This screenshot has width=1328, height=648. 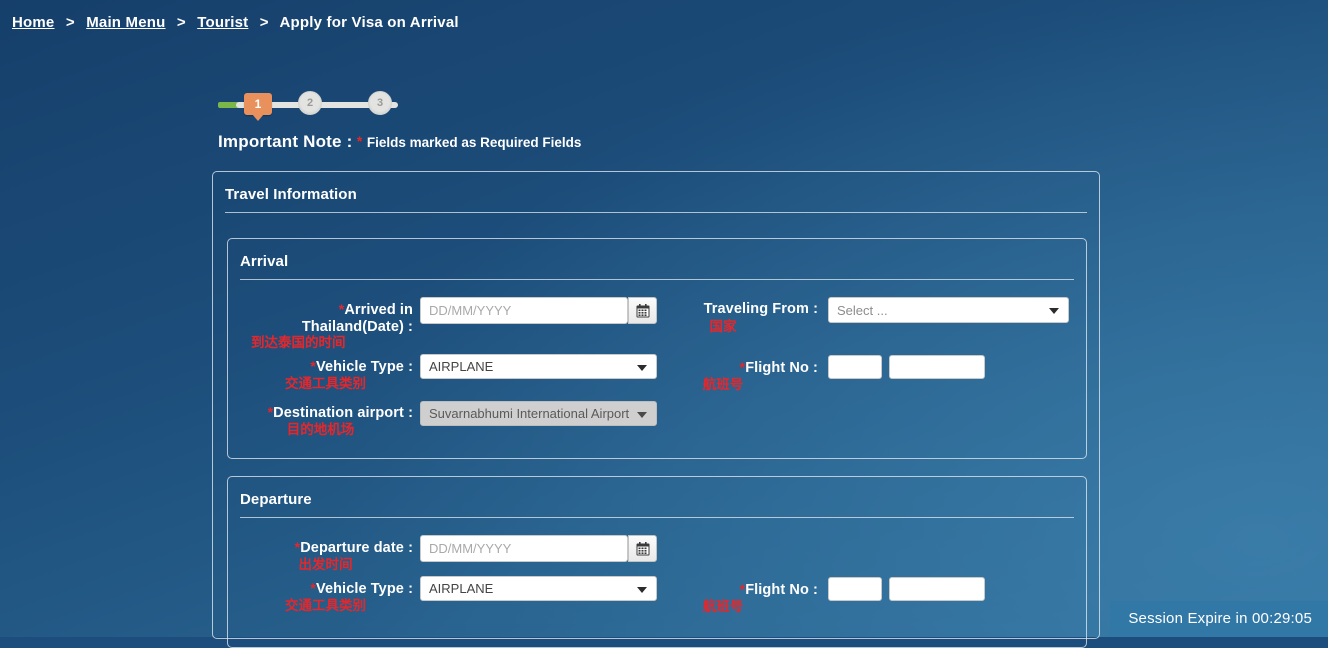 I want to click on label-traveling-from-text: Traveling From :, so click(x=760, y=309).